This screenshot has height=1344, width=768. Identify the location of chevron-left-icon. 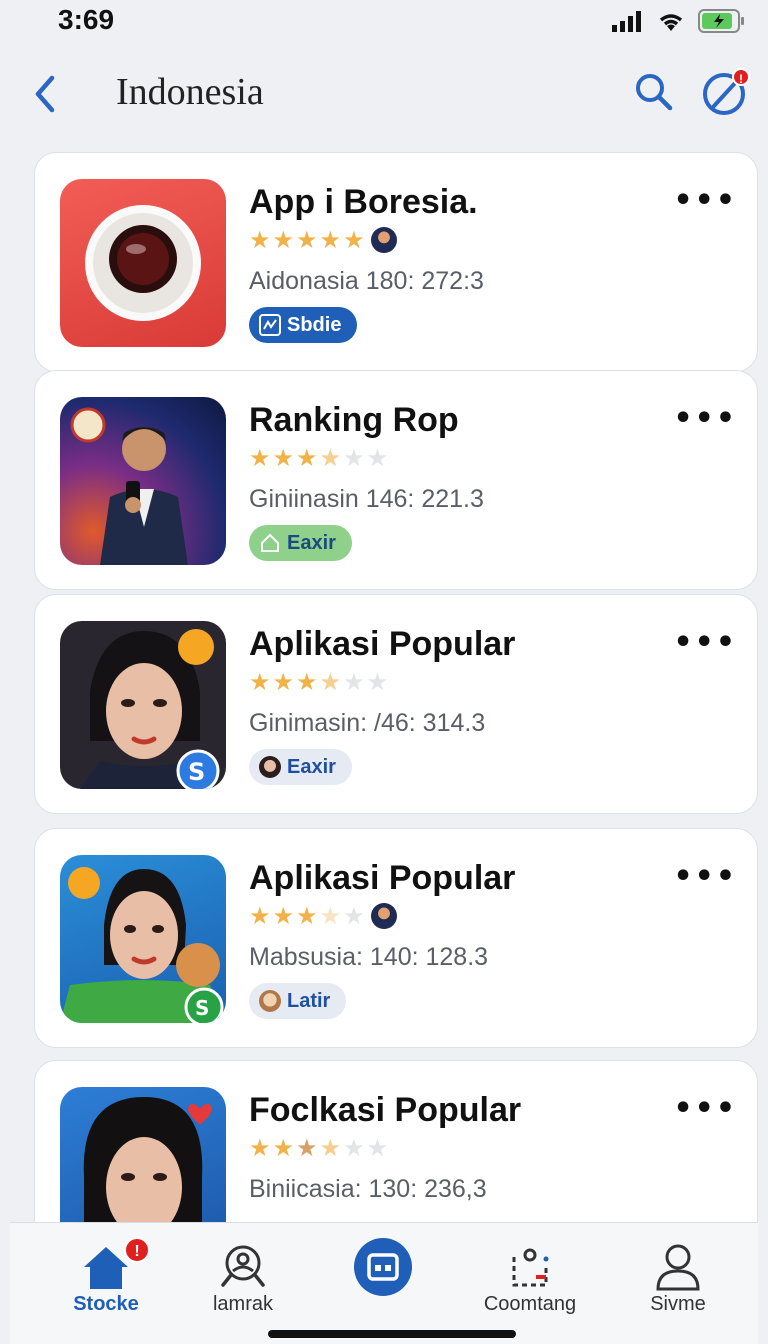
(45, 94).